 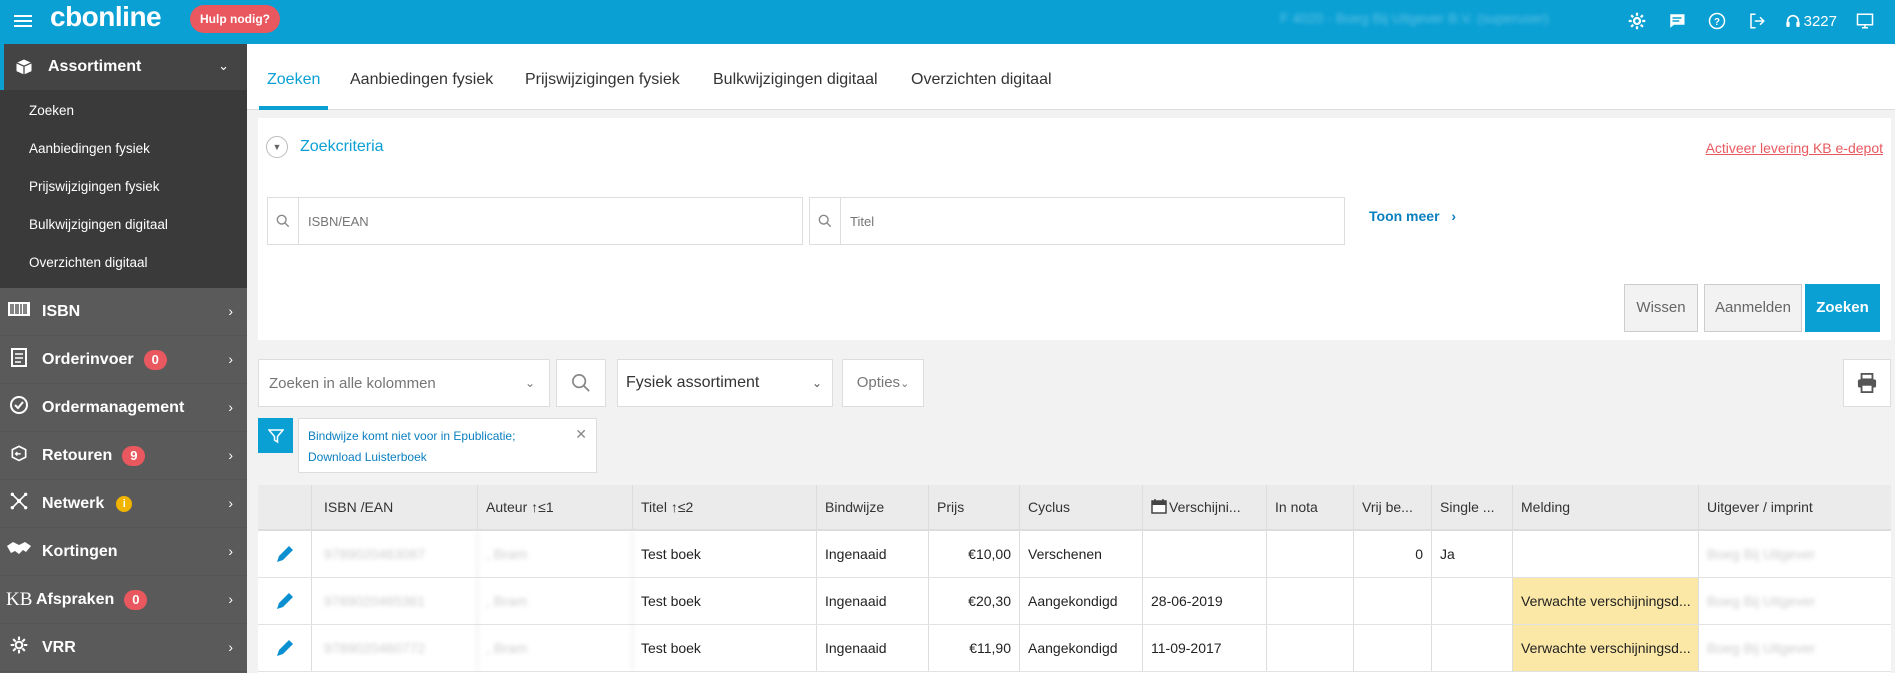 I want to click on vrij-cell, so click(x=1393, y=601).